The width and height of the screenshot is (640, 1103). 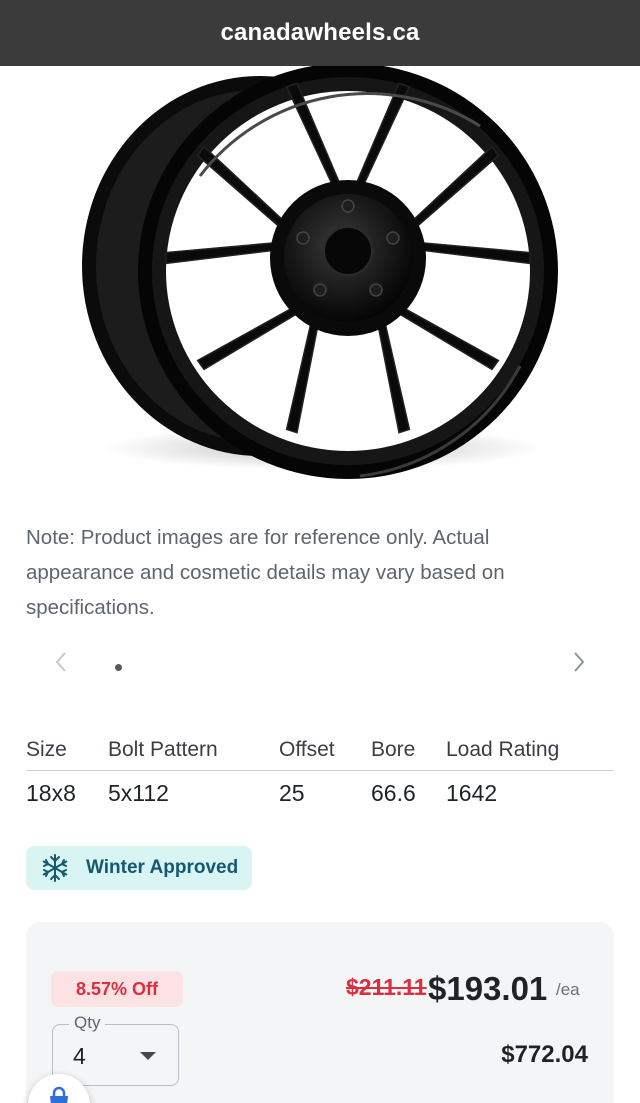 I want to click on caret-down-icon, so click(x=148, y=1056).